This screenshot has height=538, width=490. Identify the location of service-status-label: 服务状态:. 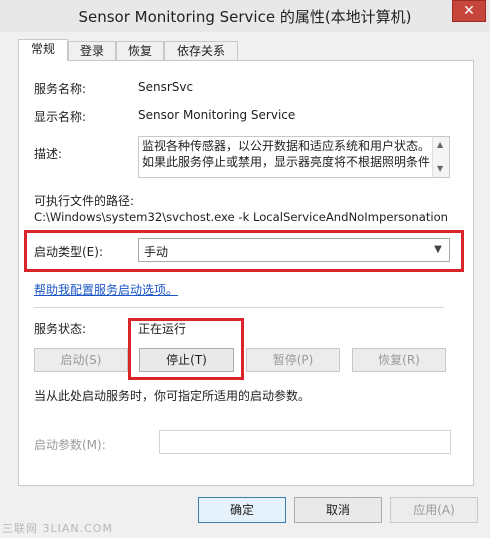
(60, 329).